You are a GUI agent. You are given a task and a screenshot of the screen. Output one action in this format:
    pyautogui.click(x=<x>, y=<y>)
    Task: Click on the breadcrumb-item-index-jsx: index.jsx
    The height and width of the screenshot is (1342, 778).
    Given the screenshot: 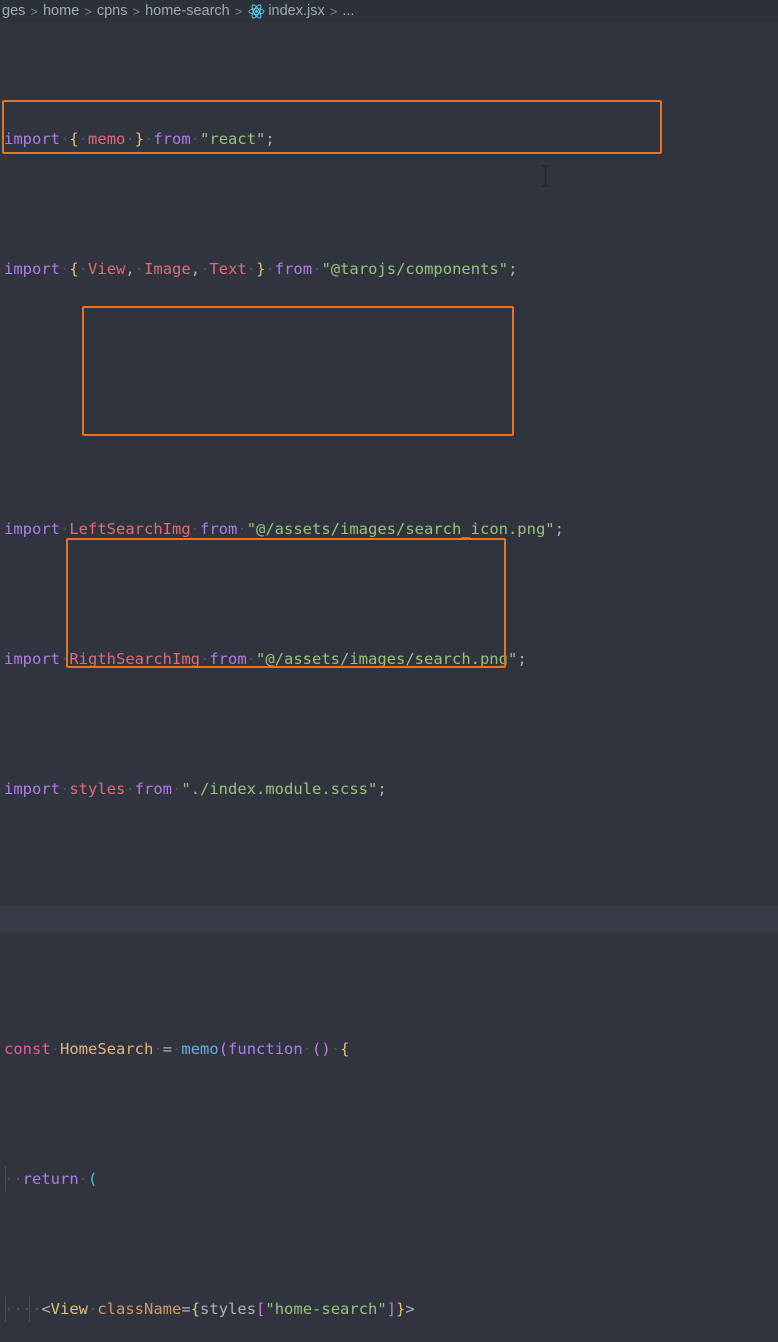 What is the action you would take?
    pyautogui.click(x=296, y=11)
    